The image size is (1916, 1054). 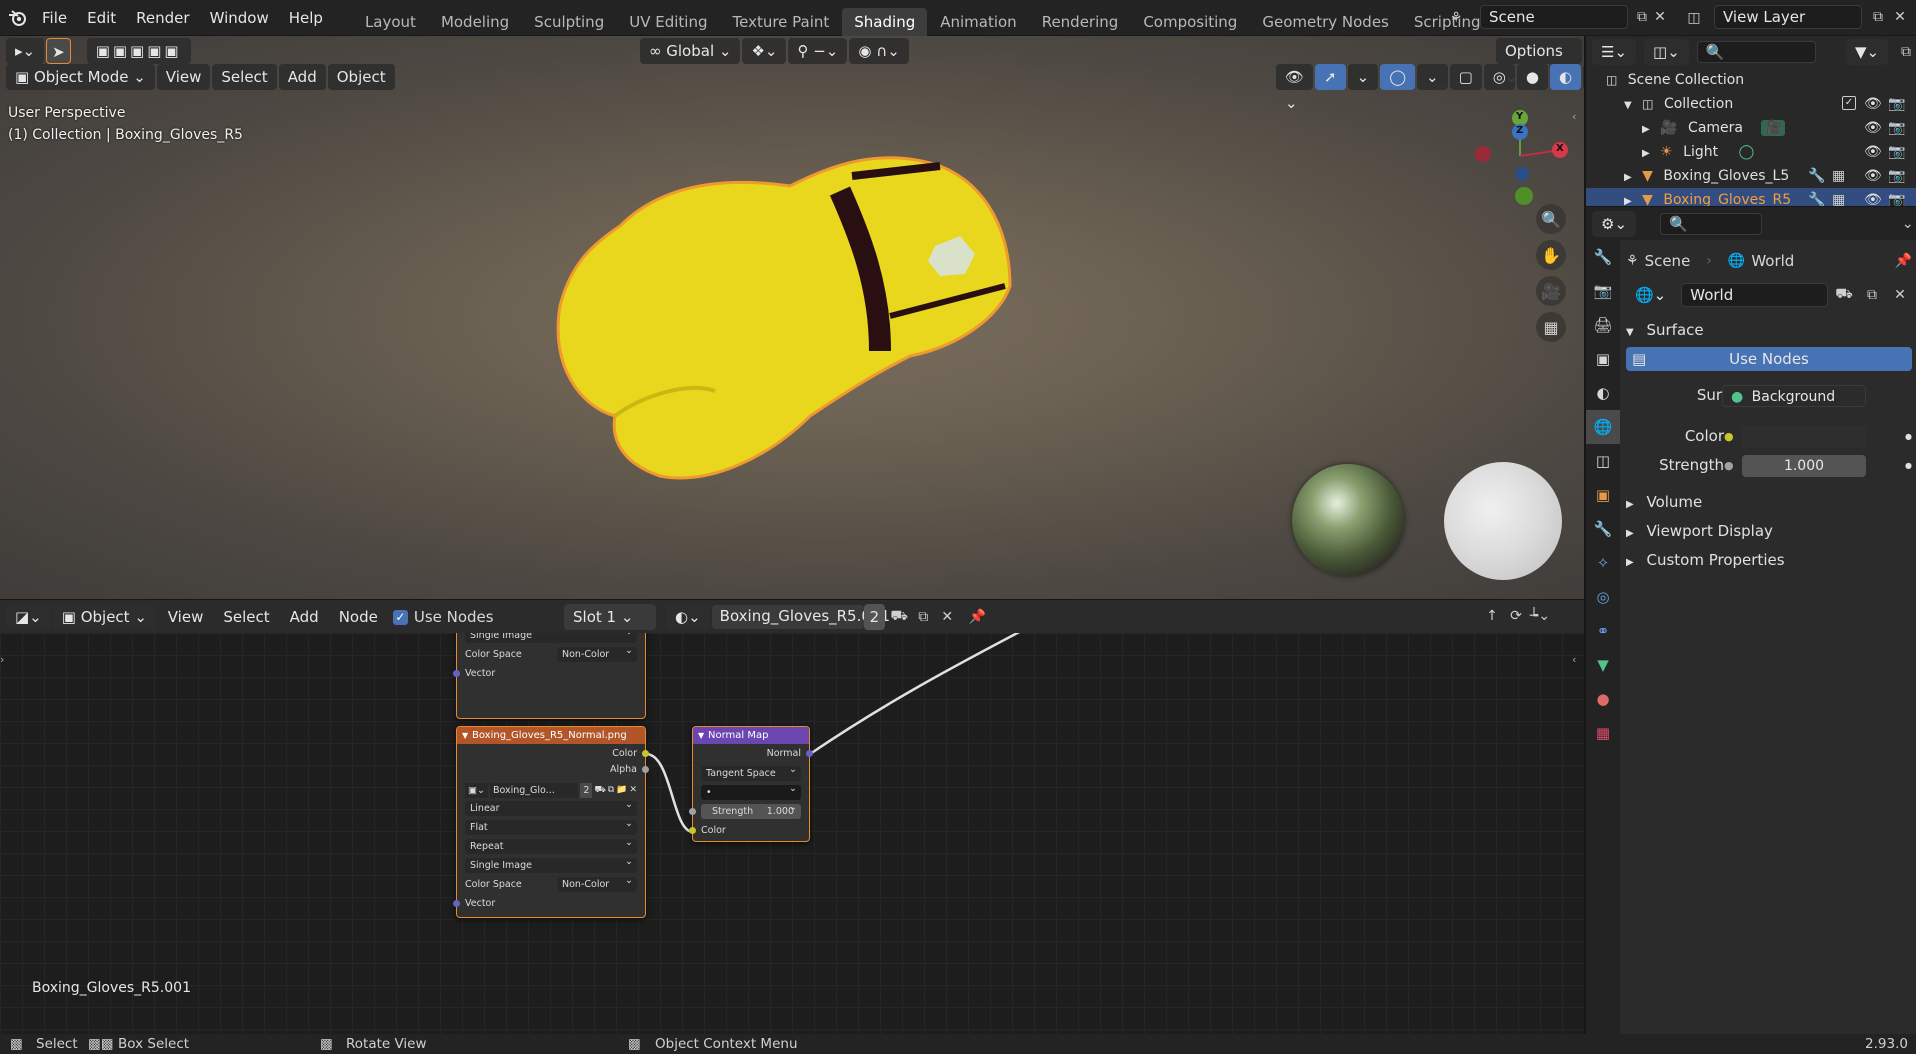 What do you see at coordinates (1769, 560) in the screenshot?
I see `custom-properties-panel-header: ▶ Custom Properties` at bounding box center [1769, 560].